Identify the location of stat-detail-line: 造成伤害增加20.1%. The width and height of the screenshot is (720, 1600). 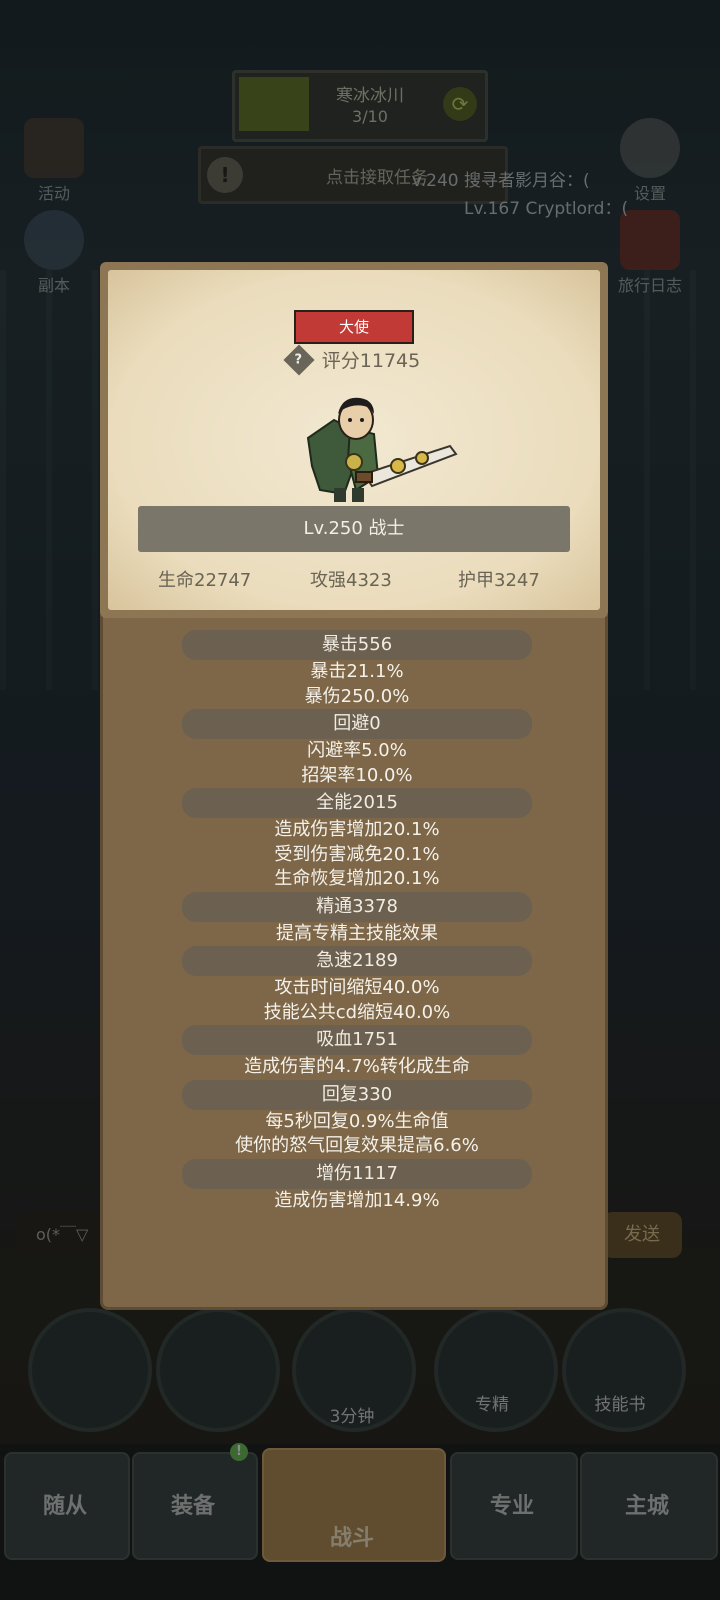
(357, 829).